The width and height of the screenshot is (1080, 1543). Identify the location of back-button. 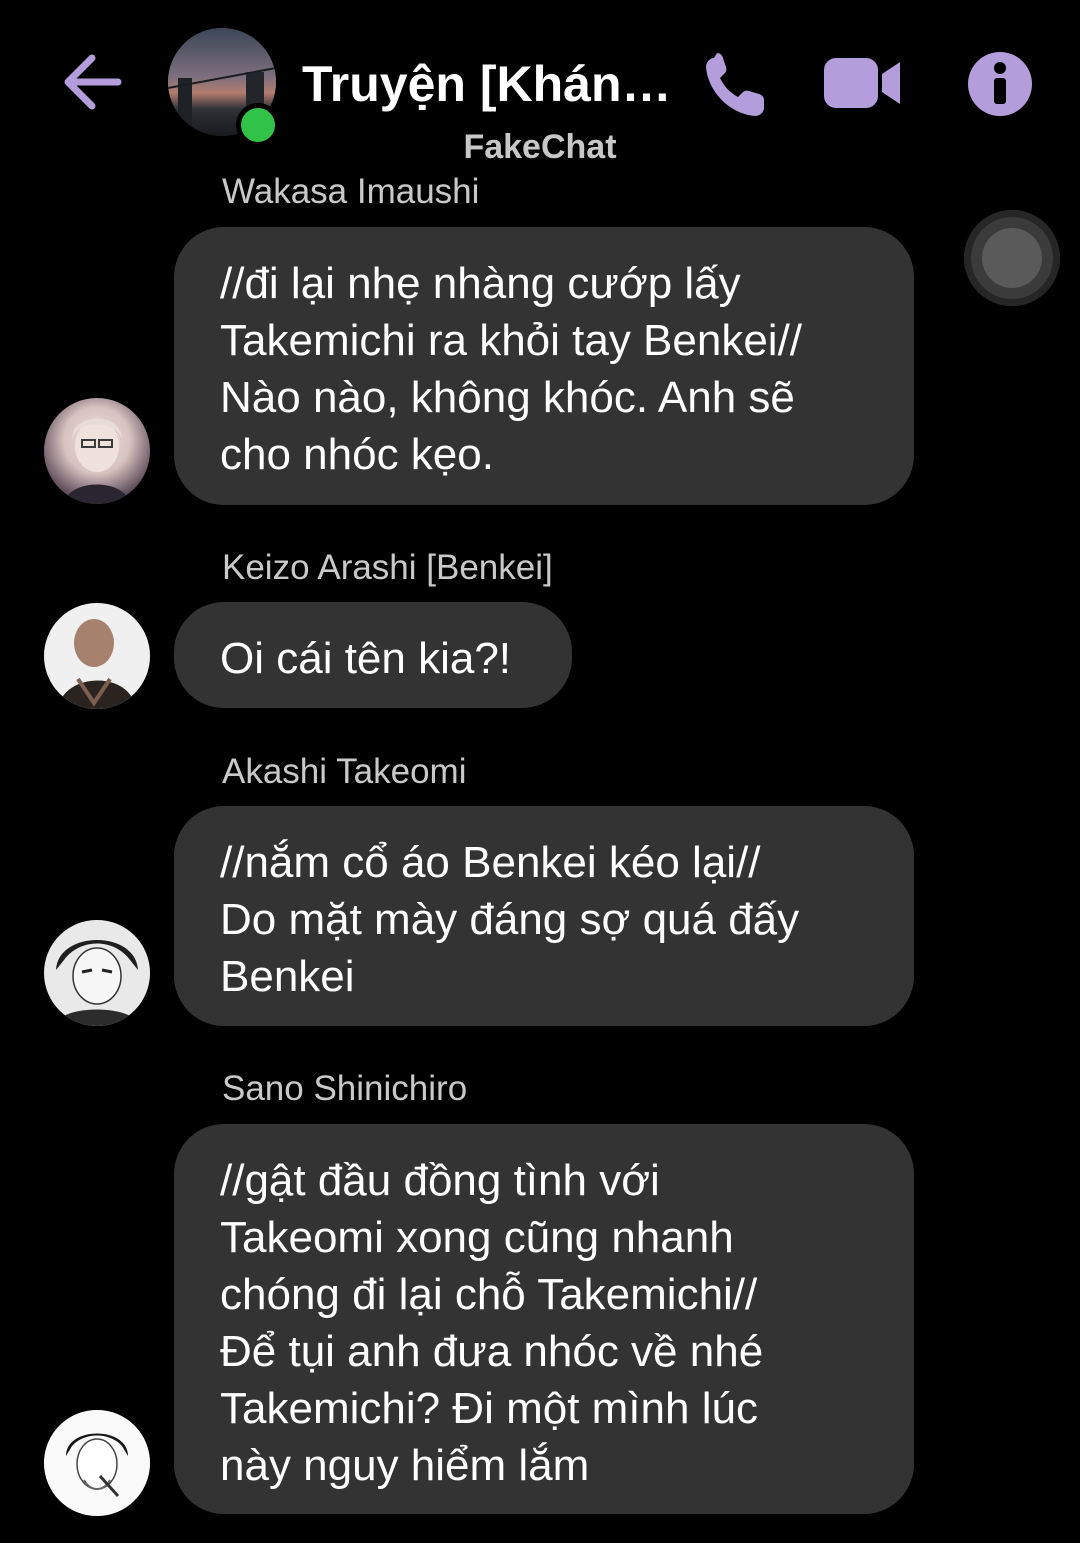
(94, 82).